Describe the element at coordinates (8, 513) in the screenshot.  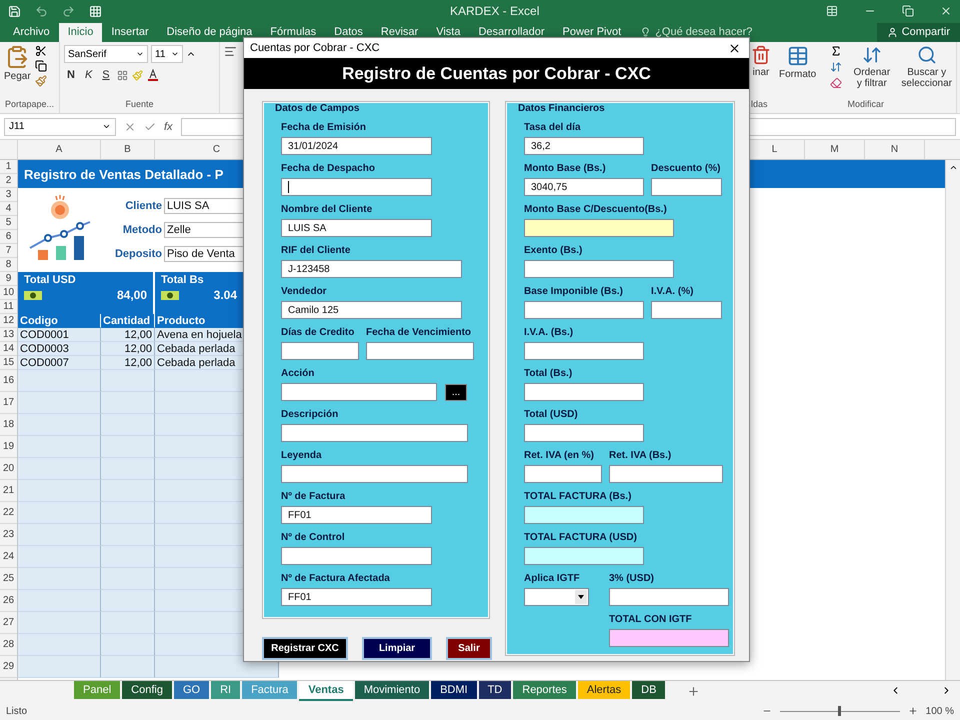
I see `row-number: 22` at that location.